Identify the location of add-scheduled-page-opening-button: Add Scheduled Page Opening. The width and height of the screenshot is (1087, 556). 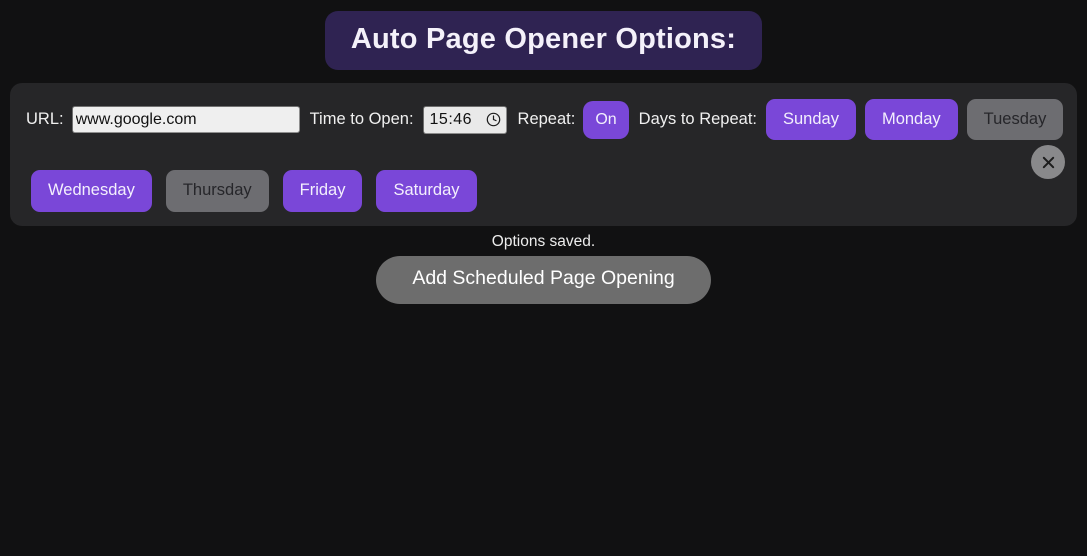
(543, 280).